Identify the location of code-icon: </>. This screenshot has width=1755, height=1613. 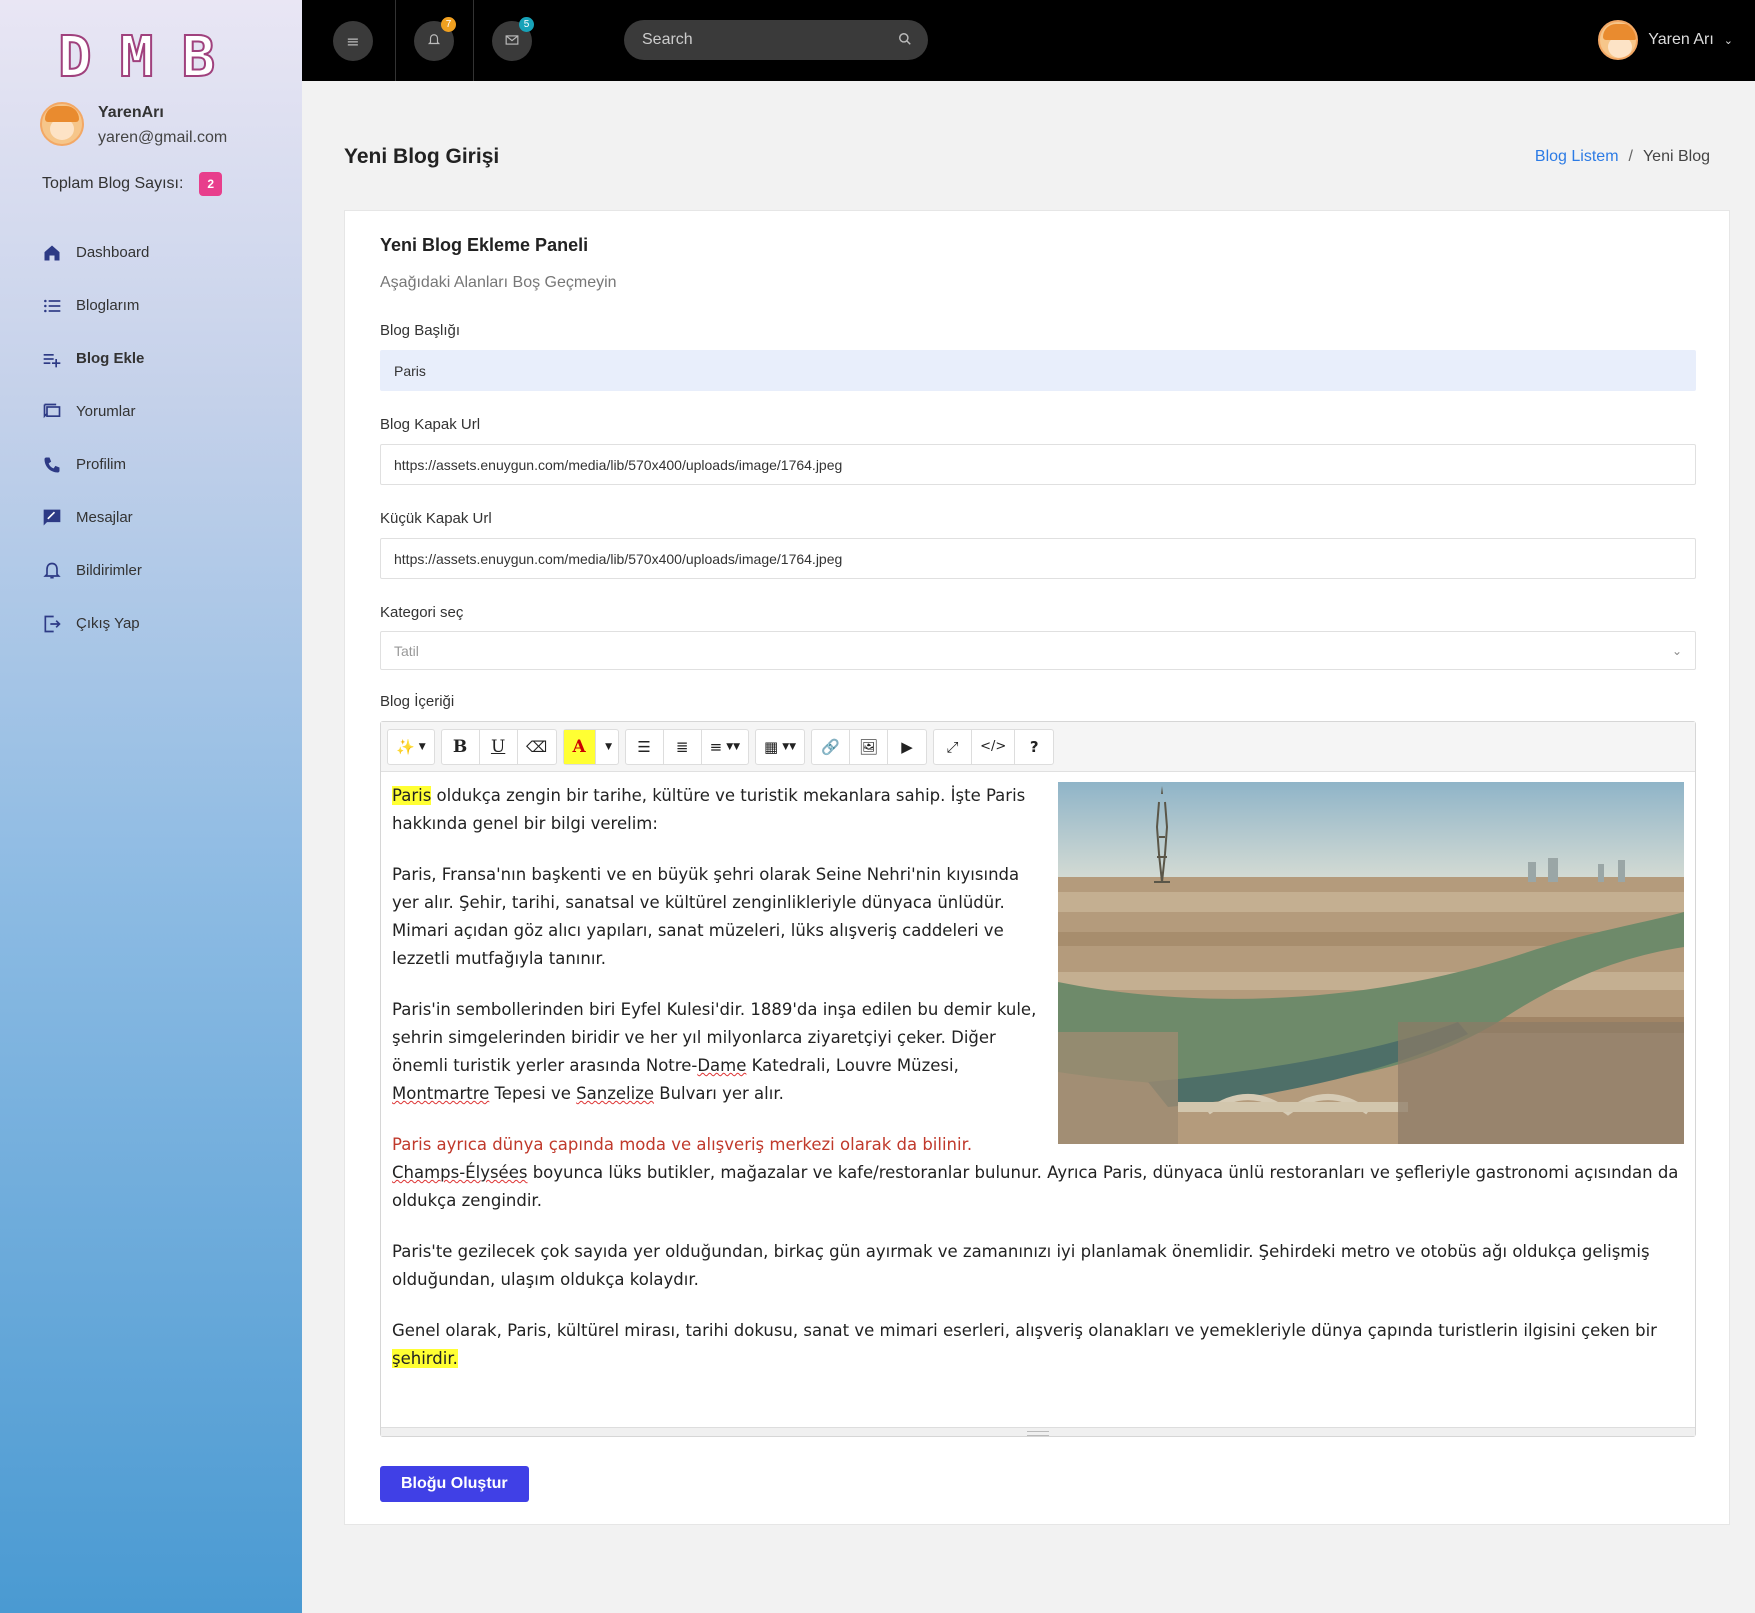
(993, 746).